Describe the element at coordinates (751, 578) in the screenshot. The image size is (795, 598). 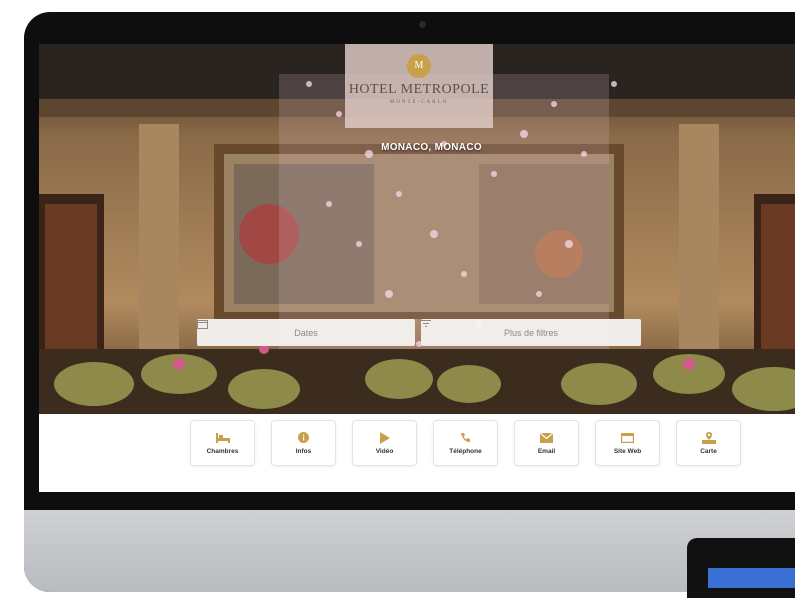
I see `secondary-device-screen` at that location.